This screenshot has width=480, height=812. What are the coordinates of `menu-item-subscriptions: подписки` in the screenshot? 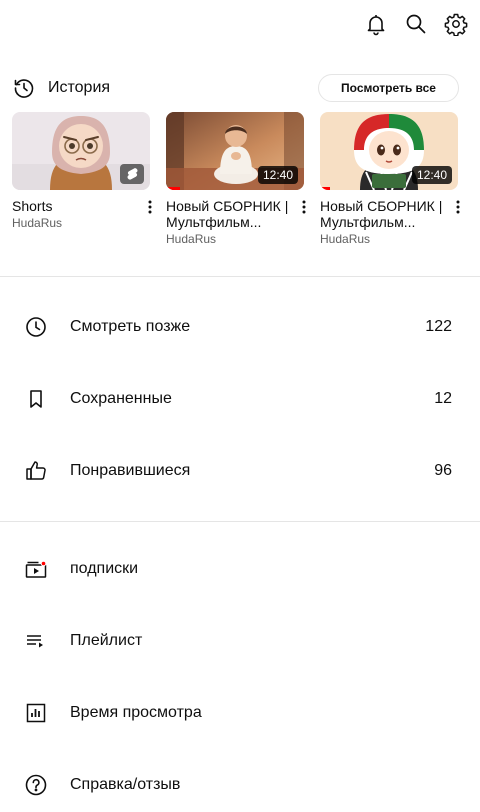 It's located at (240, 569).